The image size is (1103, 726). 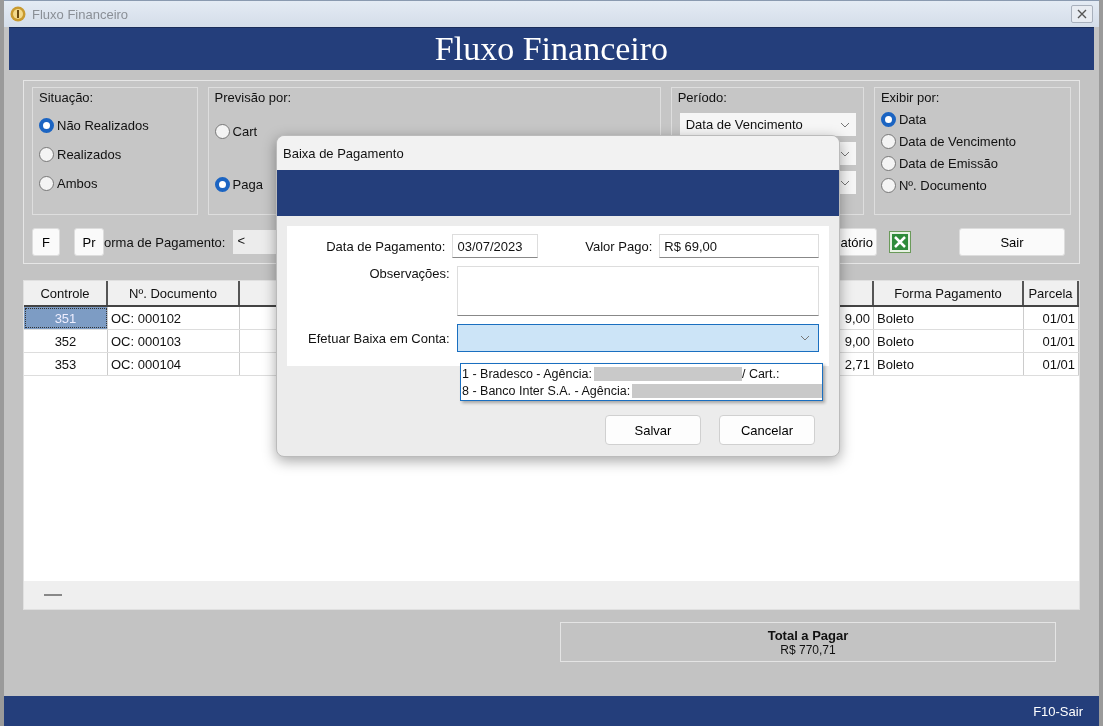 I want to click on payment-method-label: orma de Pagamento:, so click(x=165, y=242).